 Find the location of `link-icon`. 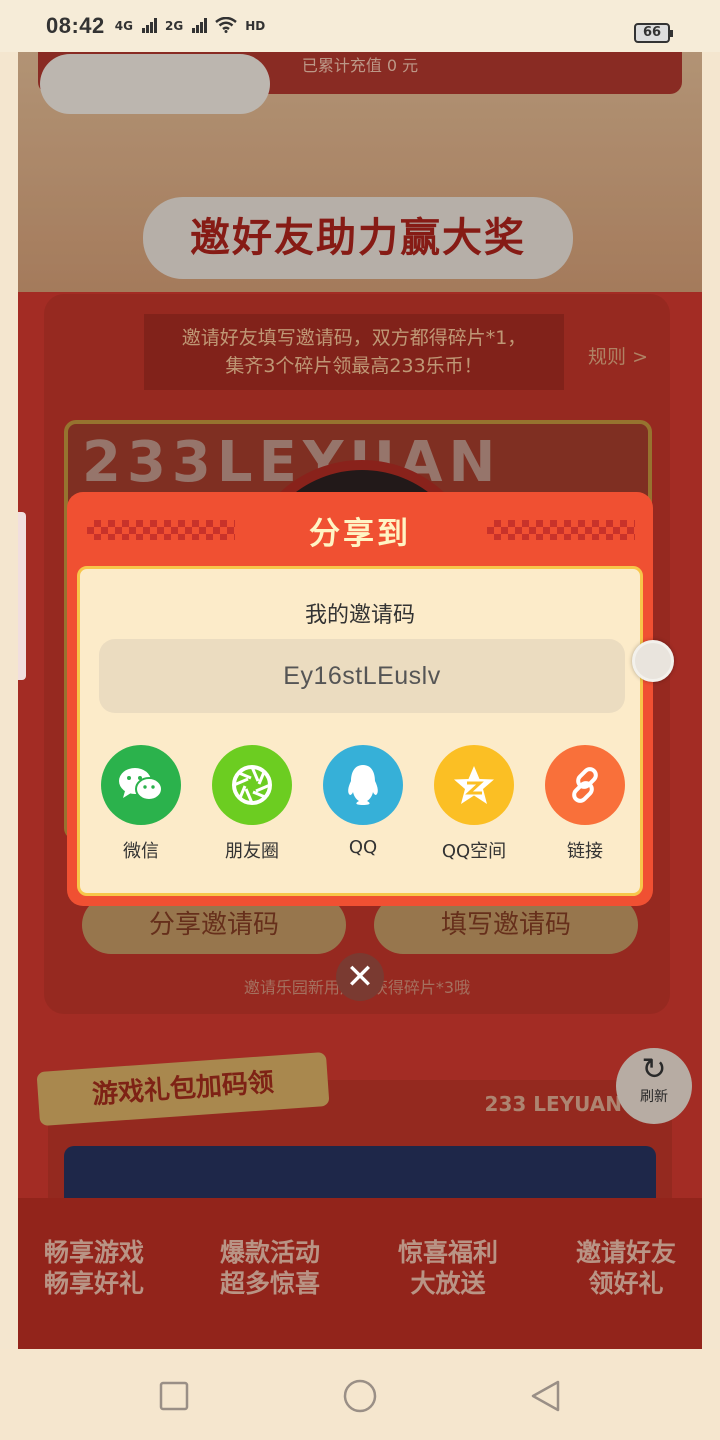

link-icon is located at coordinates (585, 785).